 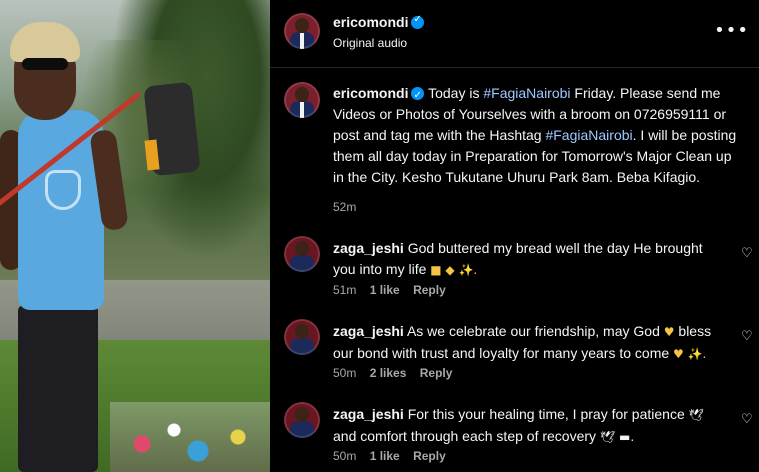 What do you see at coordinates (535, 331) in the screenshot?
I see `comment-text-1: As we celebrate our friendship, may God` at bounding box center [535, 331].